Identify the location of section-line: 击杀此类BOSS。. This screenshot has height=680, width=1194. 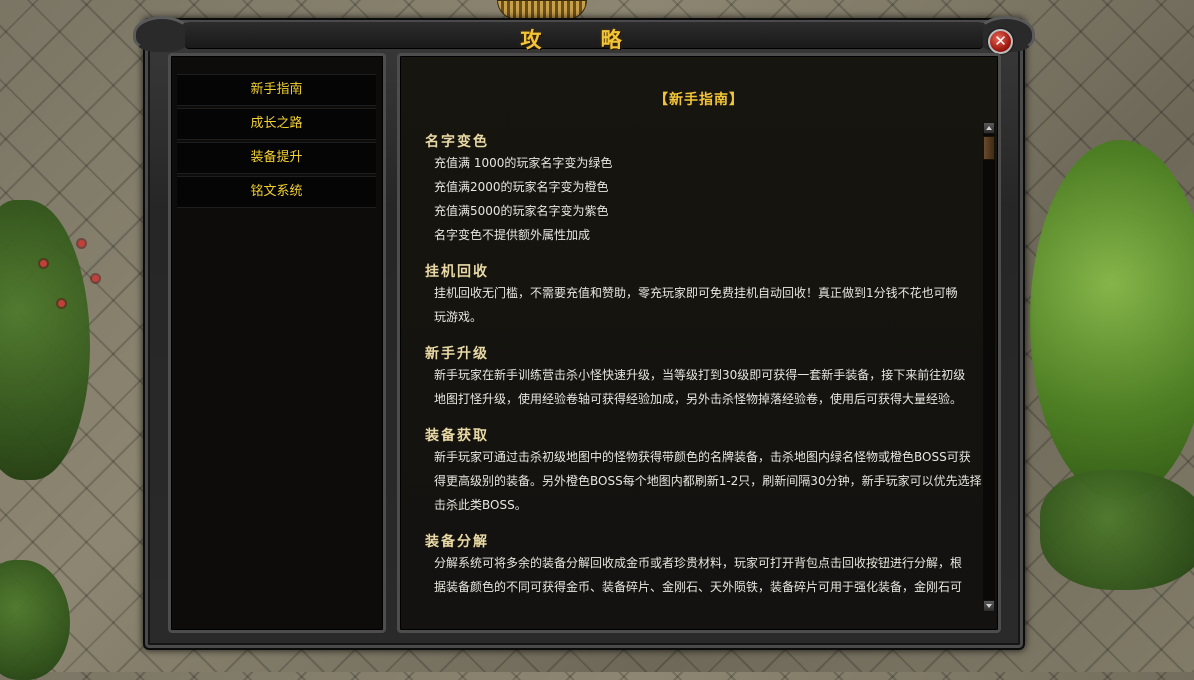
(480, 505).